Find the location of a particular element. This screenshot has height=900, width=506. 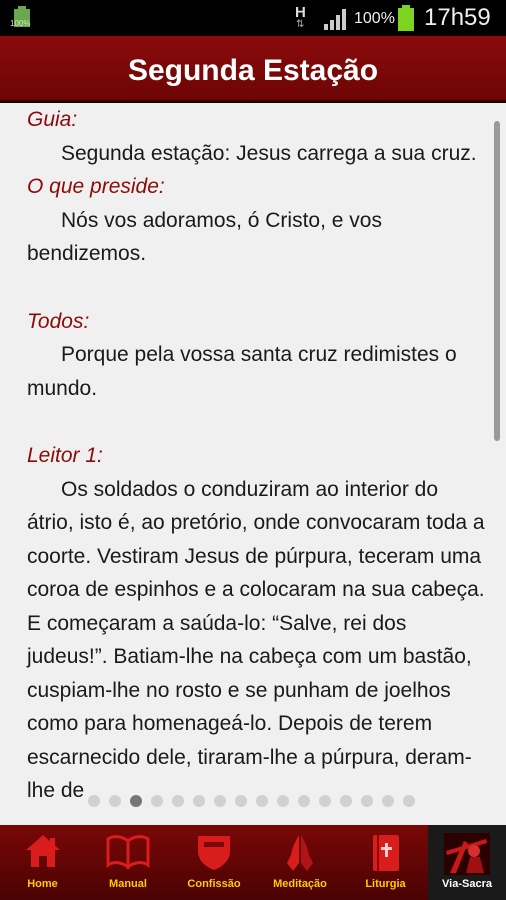

praying-hands-icon is located at coordinates (300, 853).